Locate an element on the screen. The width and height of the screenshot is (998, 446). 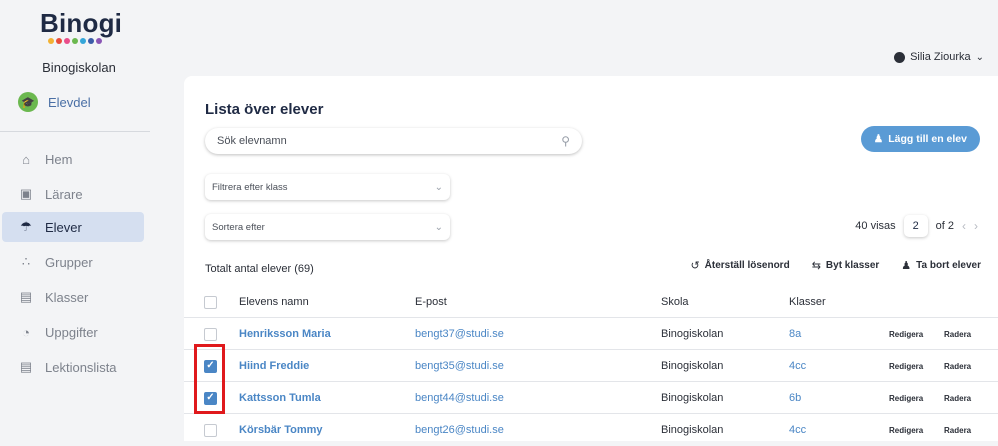
sidebar-item-label: Lektionslista is located at coordinates (81, 367).